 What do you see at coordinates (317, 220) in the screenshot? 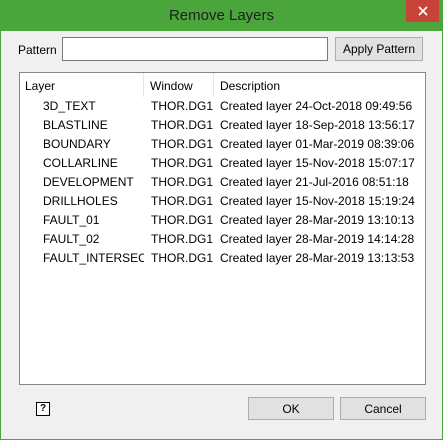
I see `cell-description: Created layer 28-Mar-2019 13:10:13` at bounding box center [317, 220].